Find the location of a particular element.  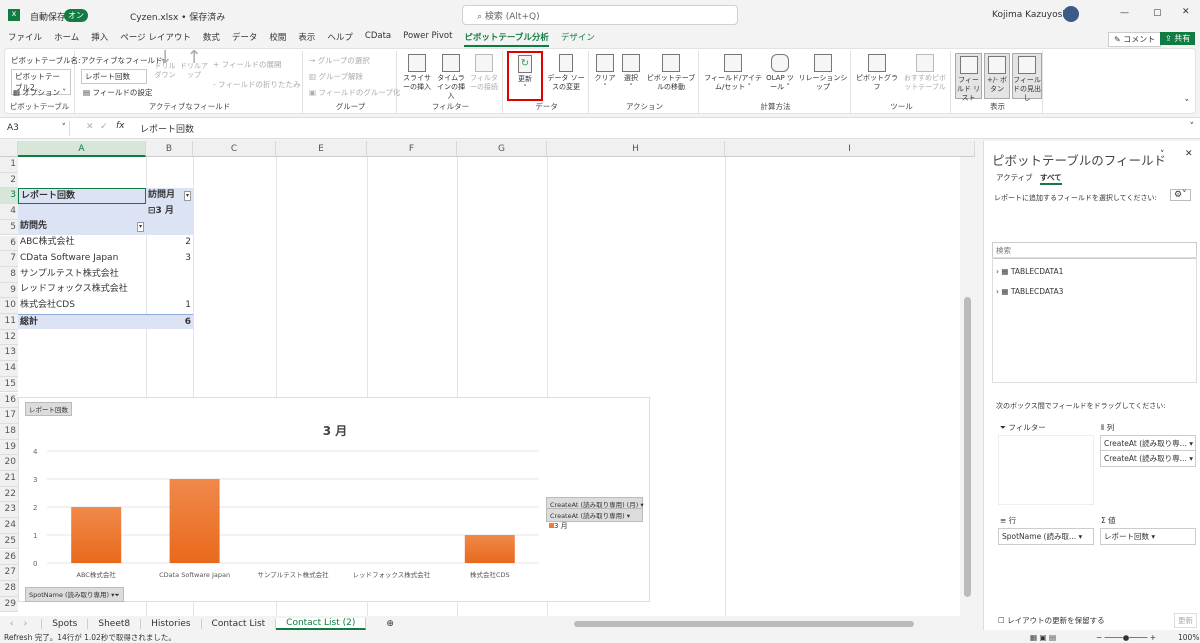

pivot-row-item: 株式会社CDS is located at coordinates (82, 306).